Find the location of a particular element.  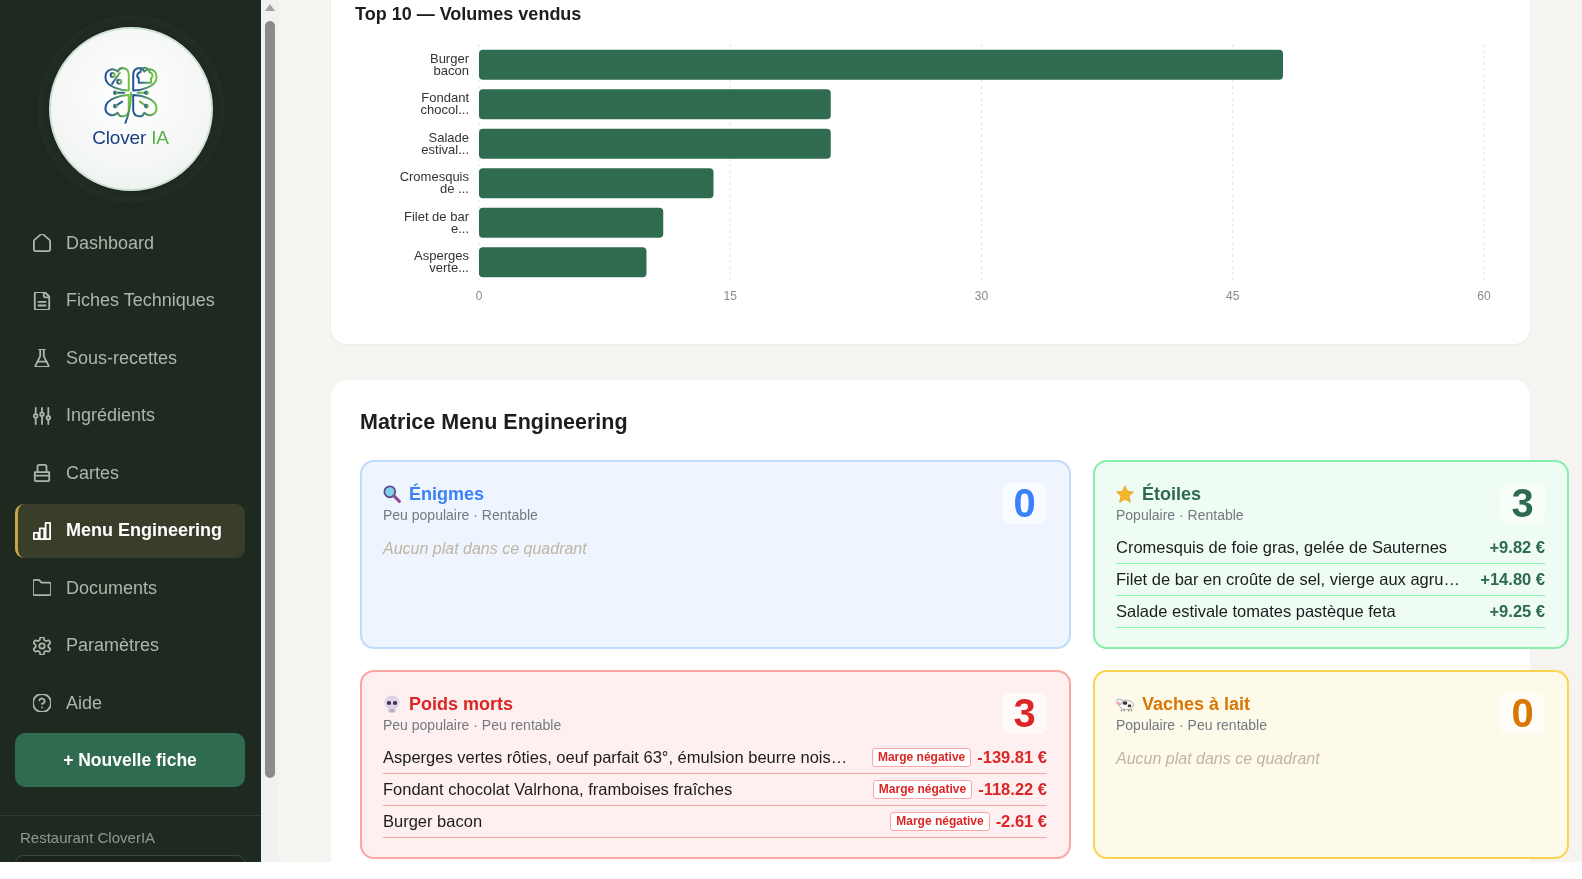

nav-item: Fiches Techniques is located at coordinates (130, 300).